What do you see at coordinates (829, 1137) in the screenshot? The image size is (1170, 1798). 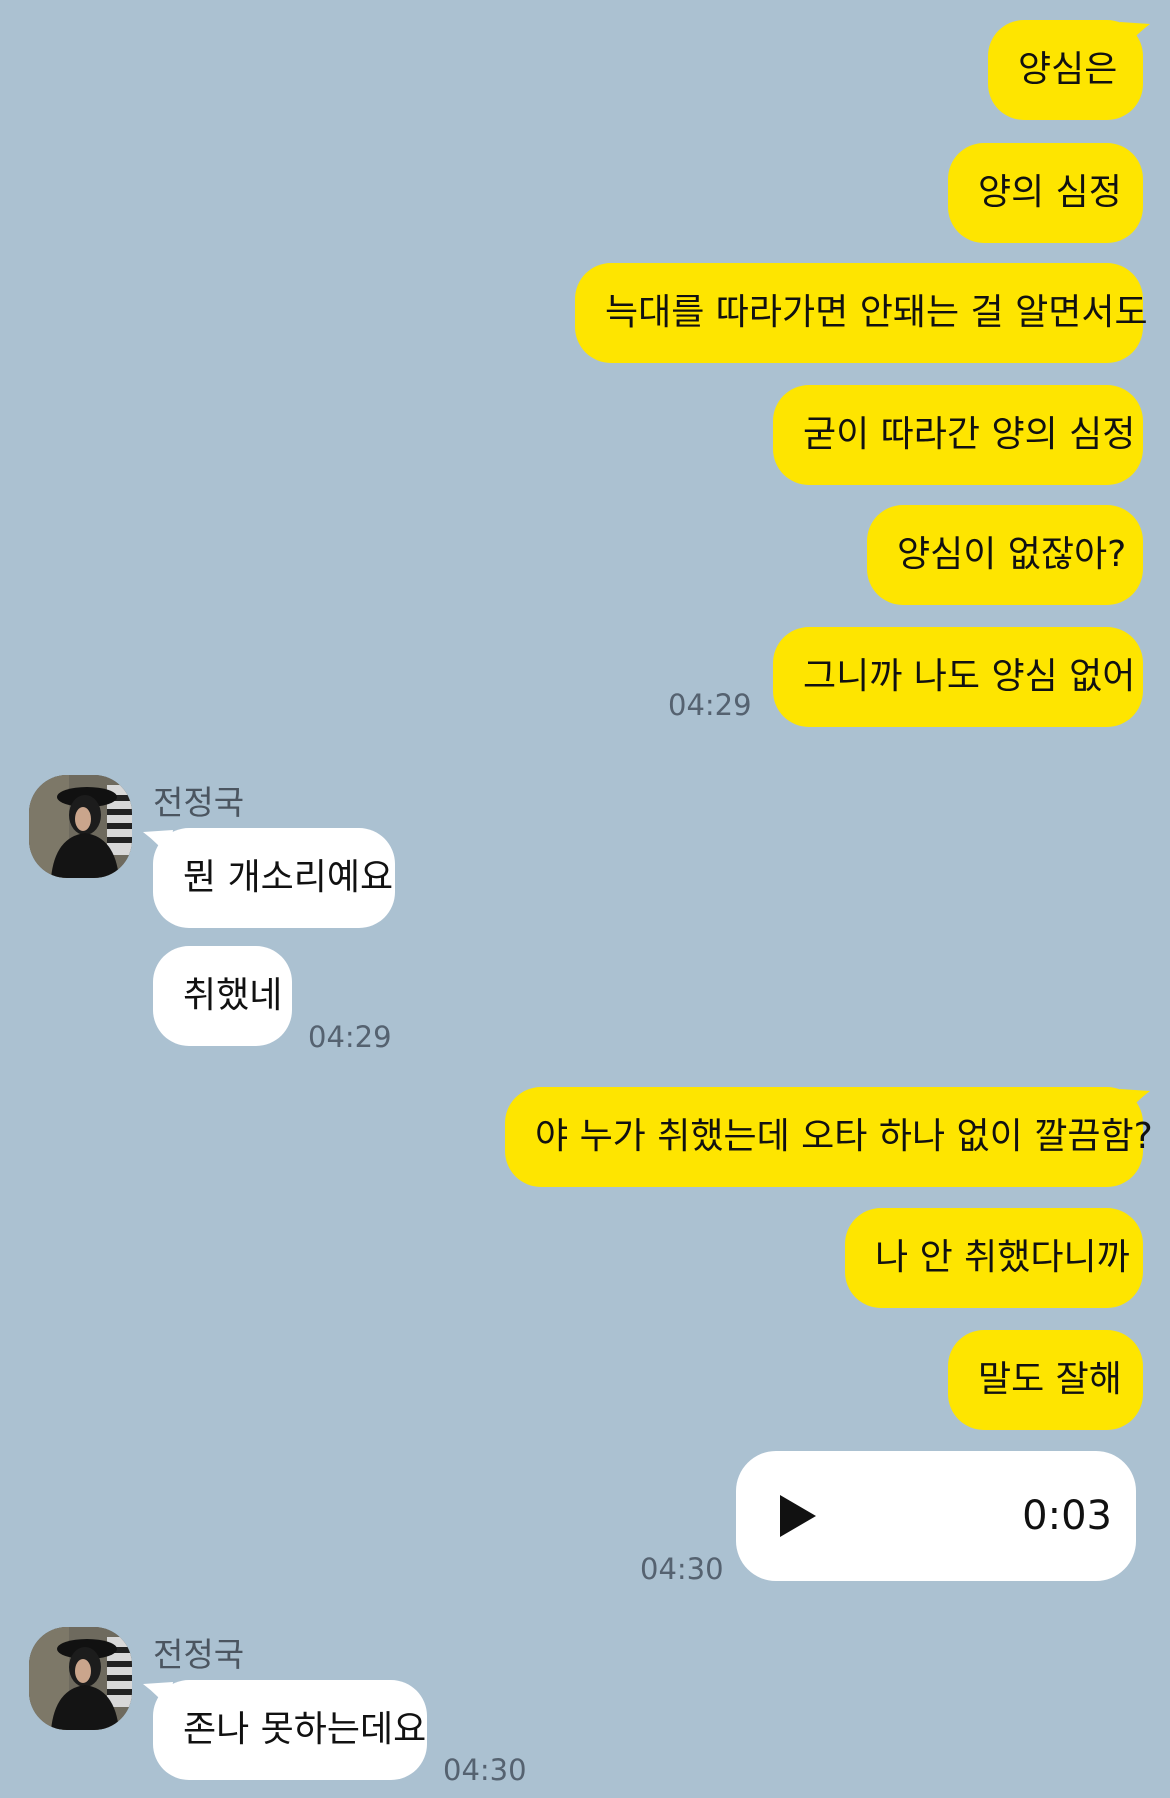 I see `my-message-bubble: 야 누가 취했는데 오타 하나 없이 깔끔함?` at bounding box center [829, 1137].